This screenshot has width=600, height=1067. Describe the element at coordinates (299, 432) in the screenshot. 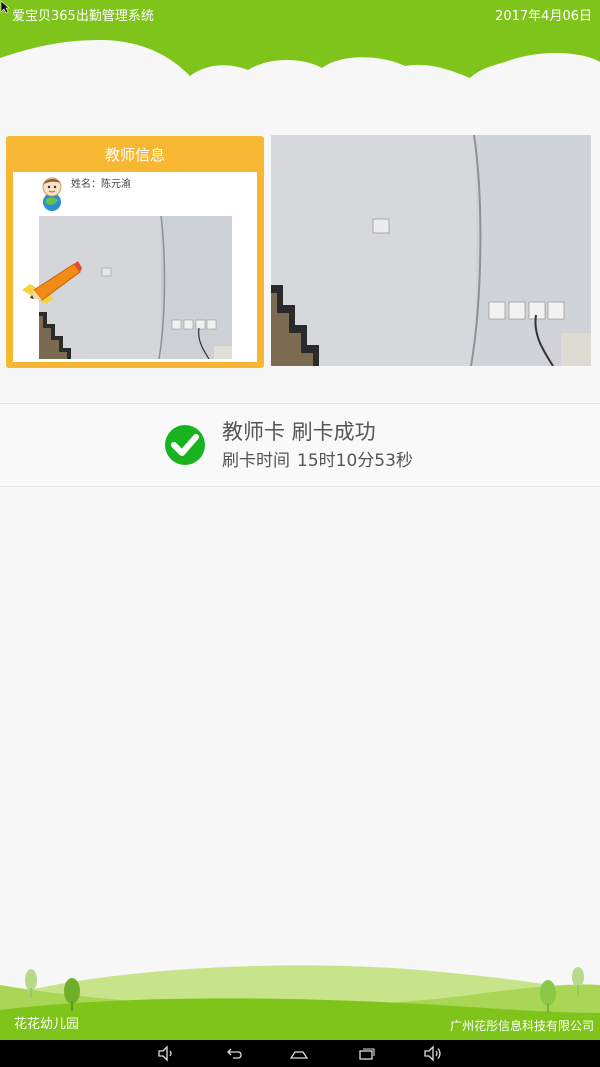

I see `swipe-status: 教师卡 刷卡成功` at that location.